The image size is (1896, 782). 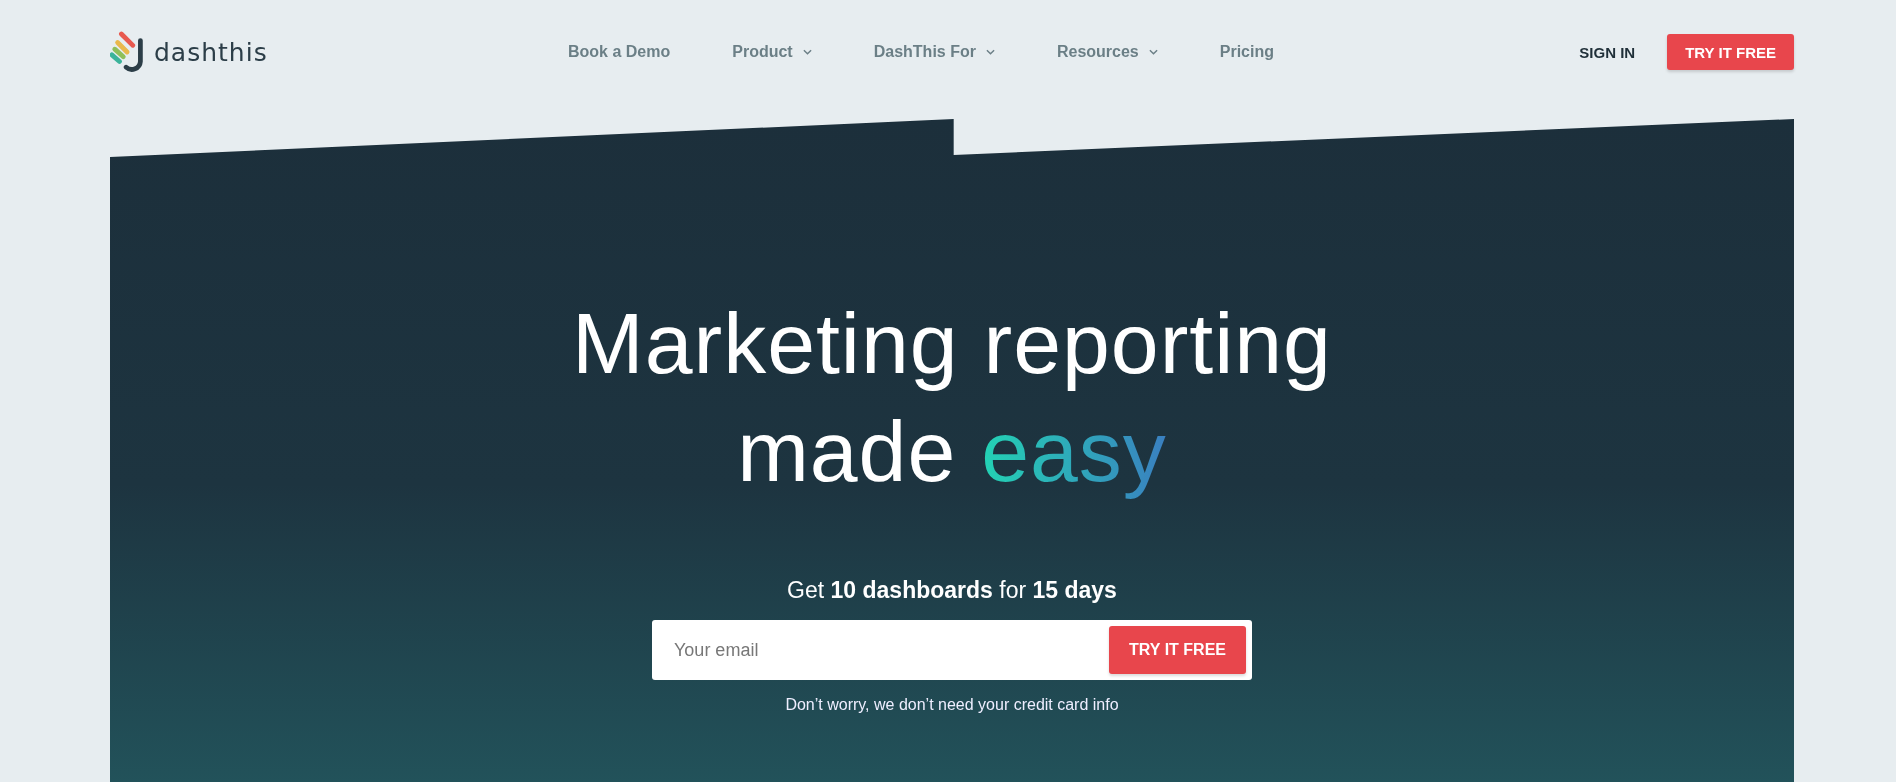 What do you see at coordinates (1607, 52) in the screenshot?
I see `sign-in-link: SIGN IN` at bounding box center [1607, 52].